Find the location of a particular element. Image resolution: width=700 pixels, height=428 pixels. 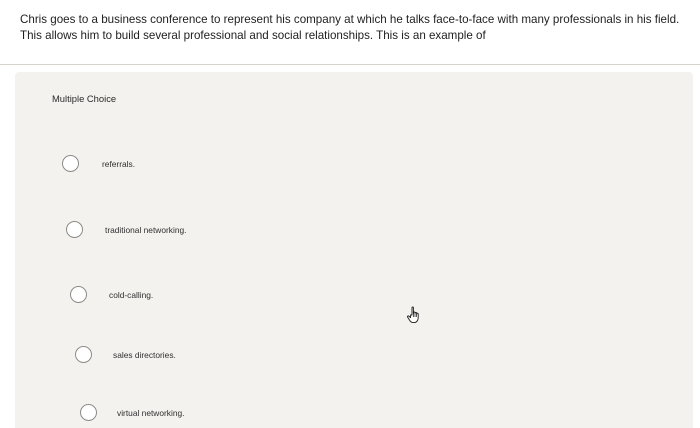

answer-option-referrals: referrals. is located at coordinates (98, 163).